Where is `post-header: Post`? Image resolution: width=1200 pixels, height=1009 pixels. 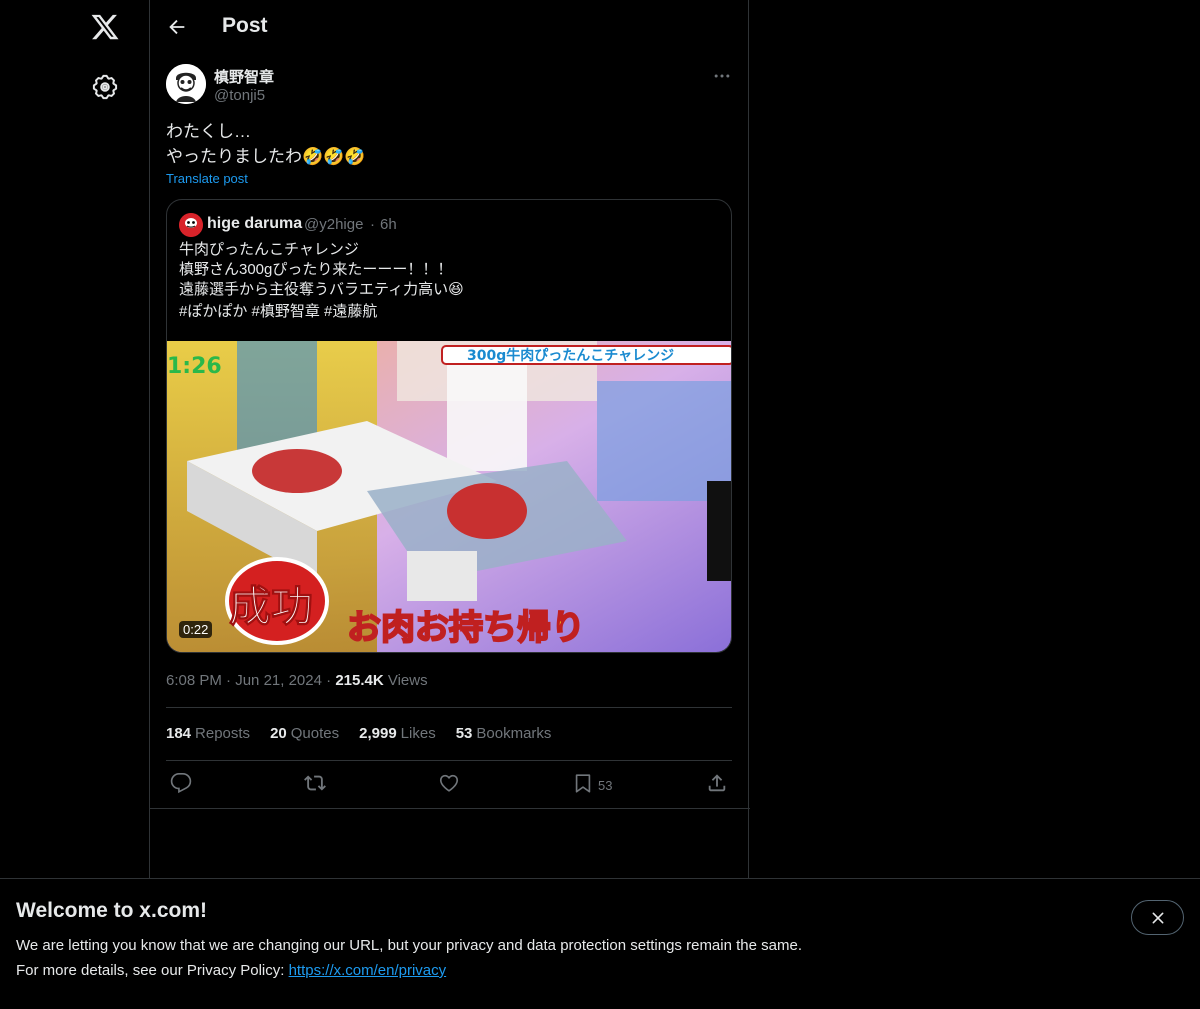 post-header: Post is located at coordinates (450, 27).